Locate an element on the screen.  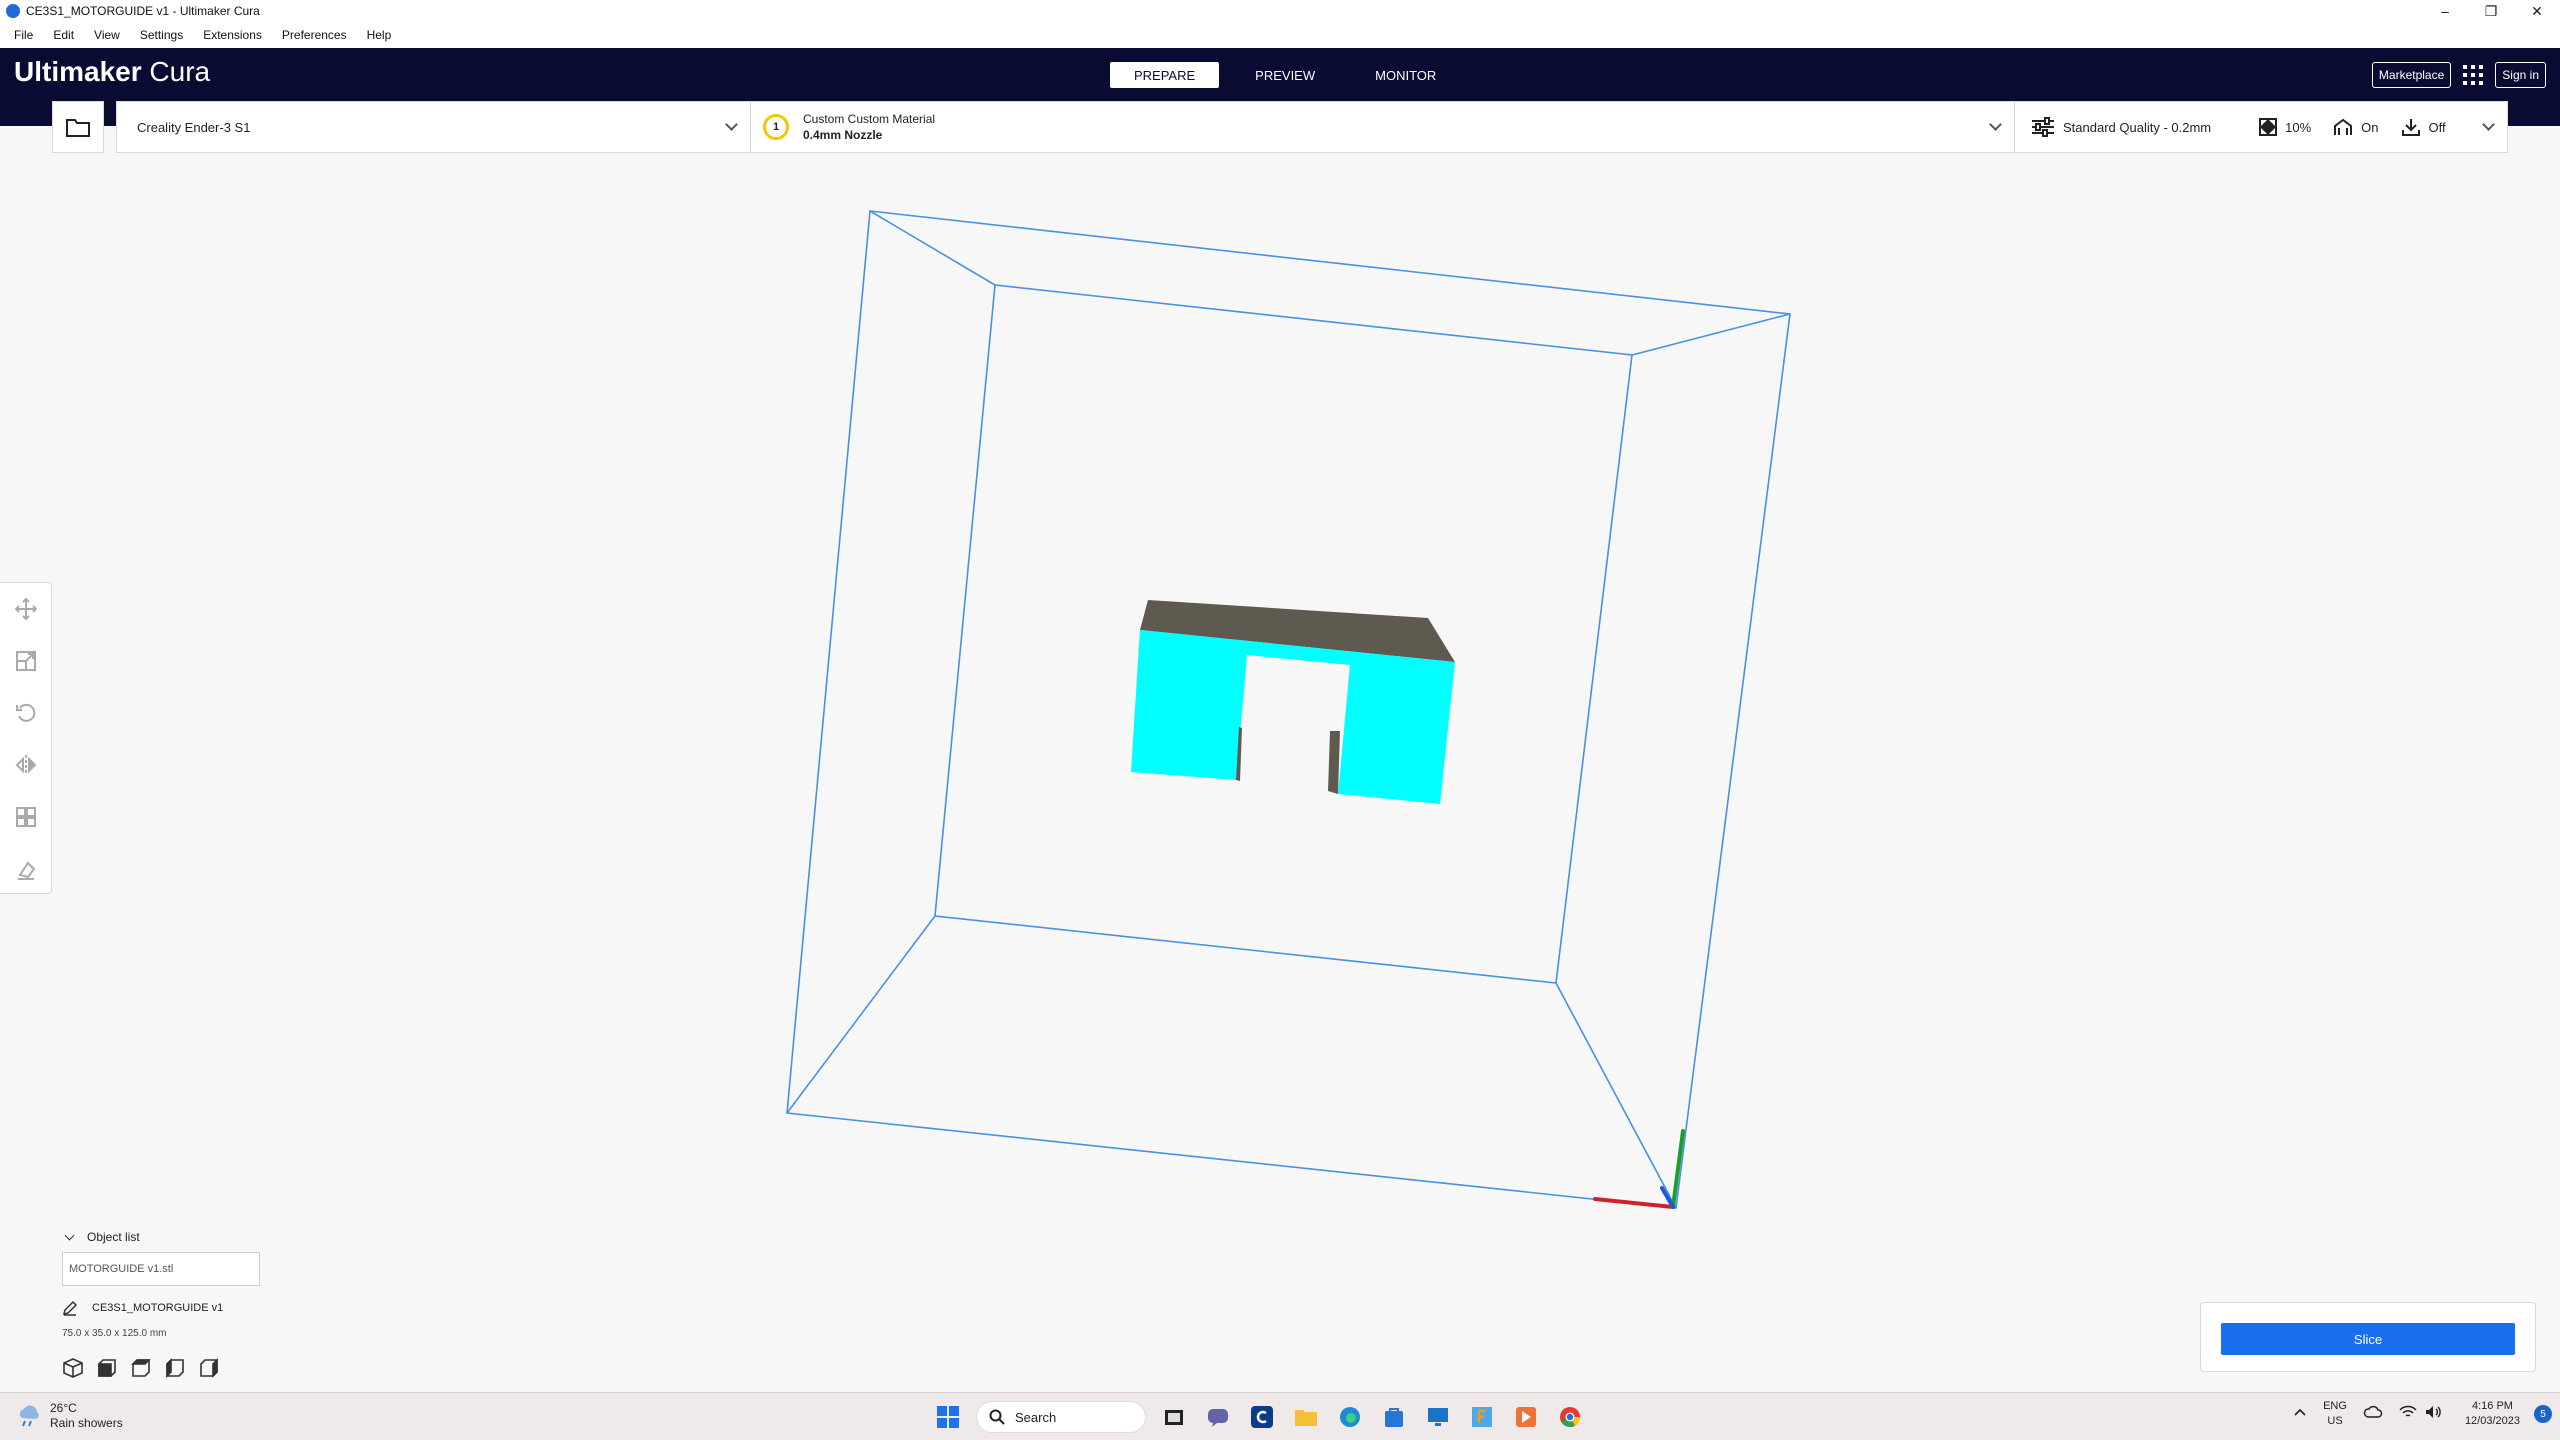
weather-widget: 26°C Rain showers is located at coordinates (69, 1416).